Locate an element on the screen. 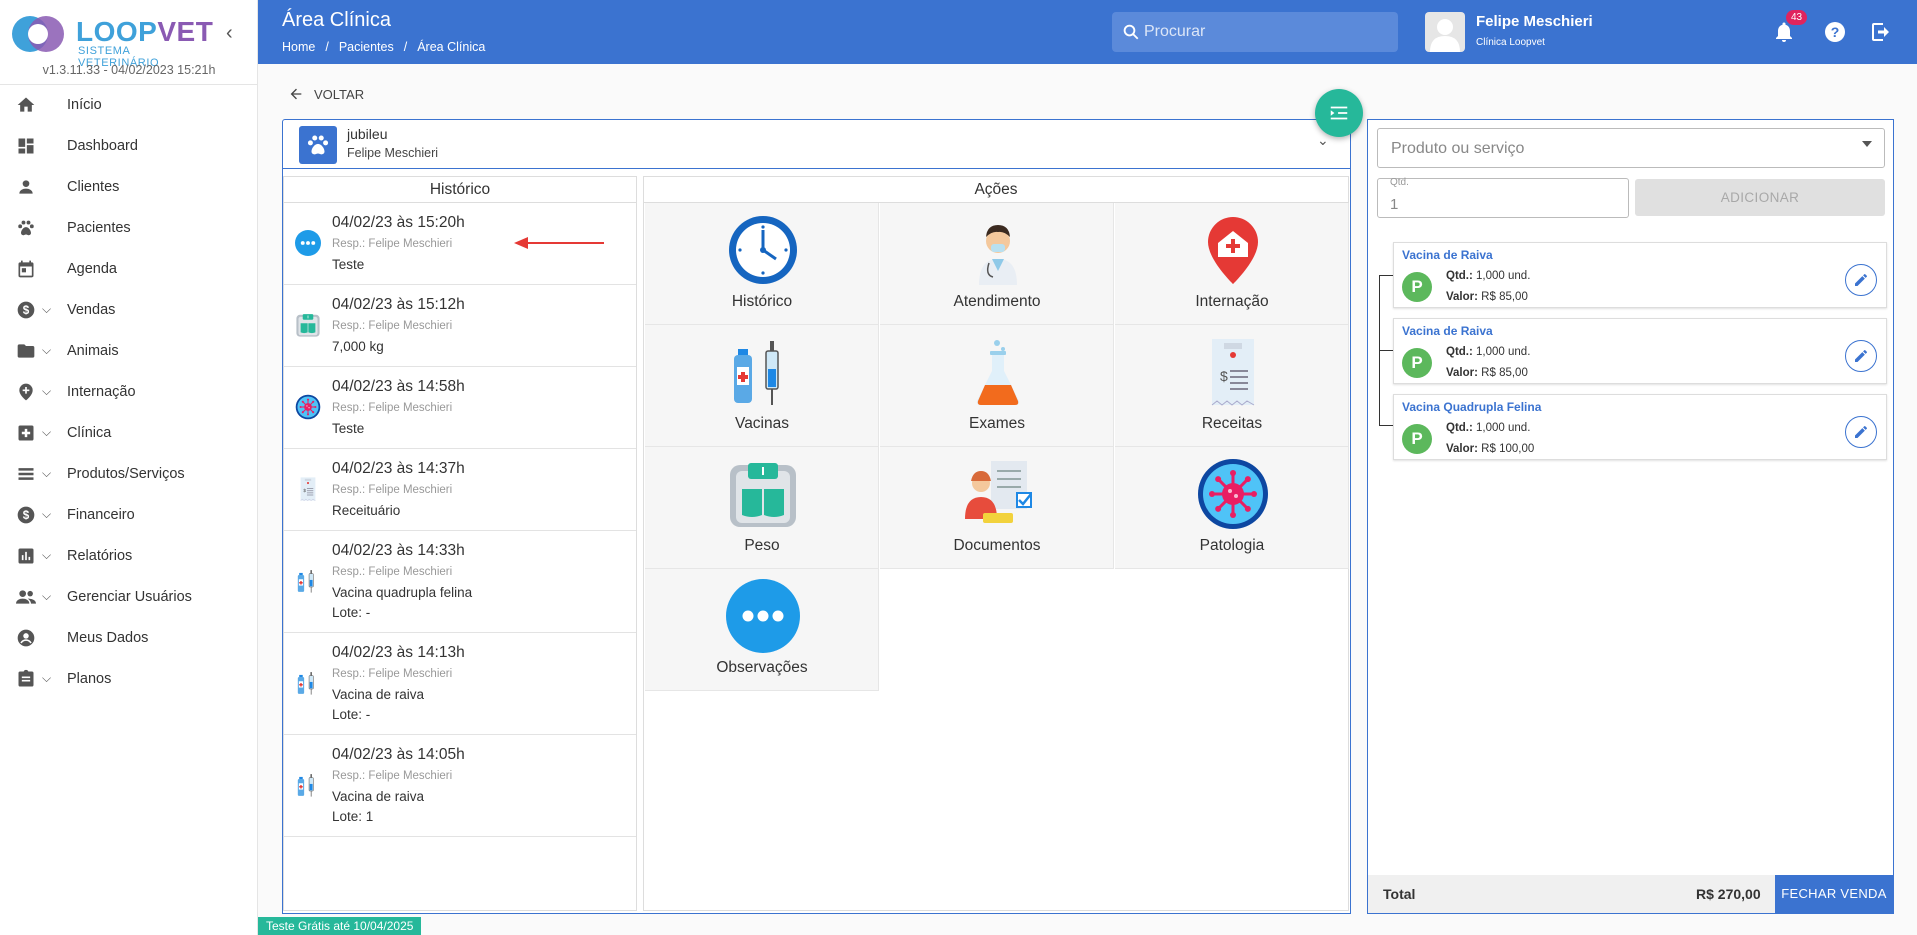  patient-selector: jubileu Felipe Meschieri ⌄ is located at coordinates (816, 144).